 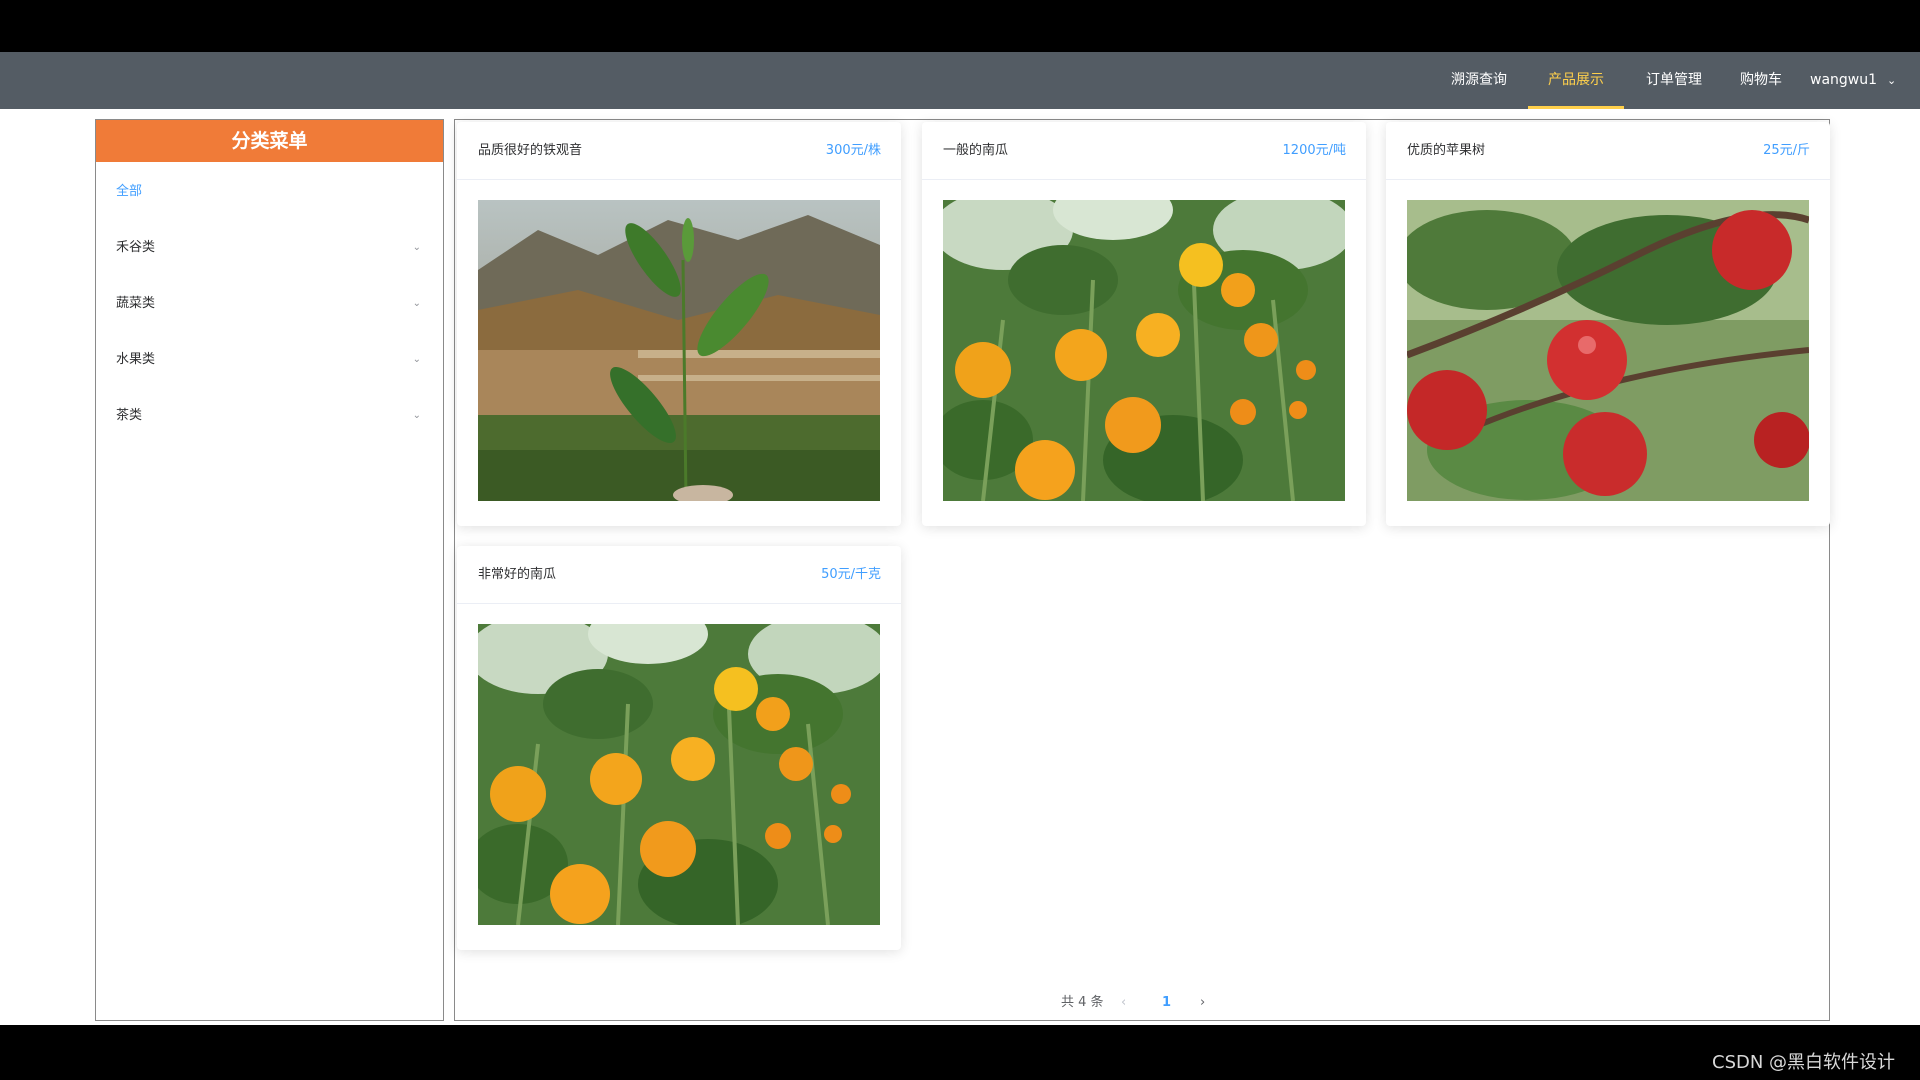 What do you see at coordinates (1479, 80) in the screenshot?
I see `nav-item-trace-query: 溯源查询` at bounding box center [1479, 80].